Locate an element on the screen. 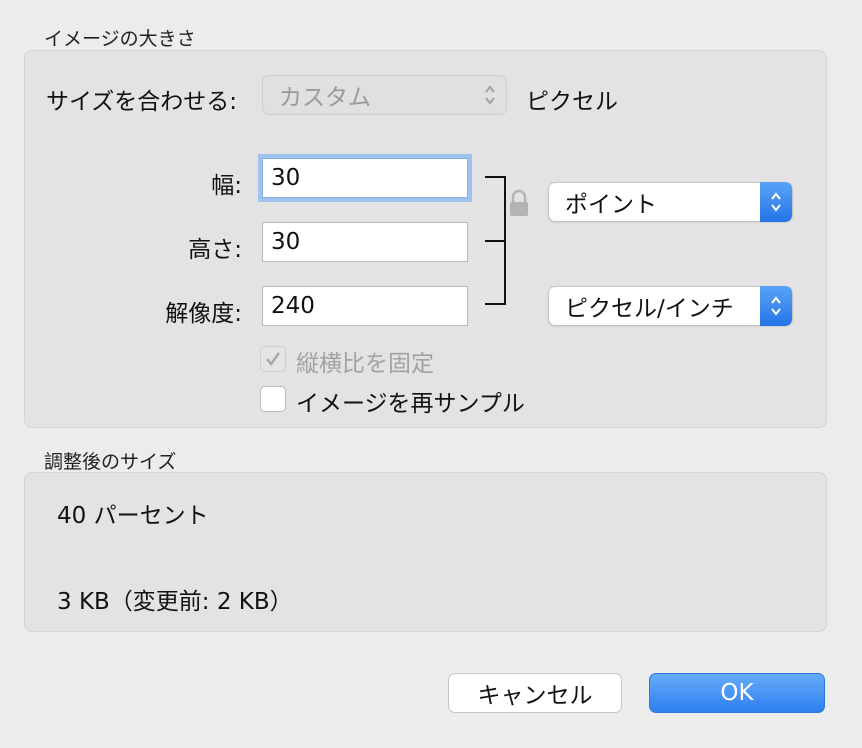 This screenshot has width=862, height=748. size-unit-popup: ポイント is located at coordinates (670, 202).